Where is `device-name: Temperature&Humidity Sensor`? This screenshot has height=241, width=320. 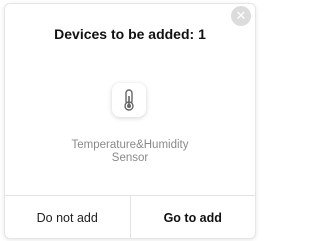
device-name: Temperature&Humidity Sensor is located at coordinates (130, 152).